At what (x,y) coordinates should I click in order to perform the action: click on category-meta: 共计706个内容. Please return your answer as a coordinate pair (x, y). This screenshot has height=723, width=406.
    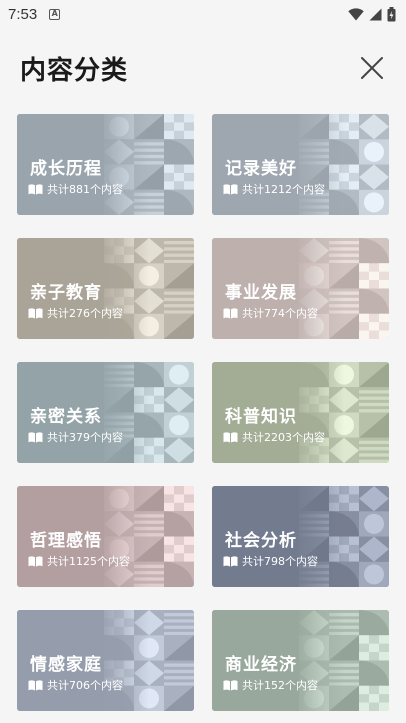
    Looking at the image, I should click on (75, 685).